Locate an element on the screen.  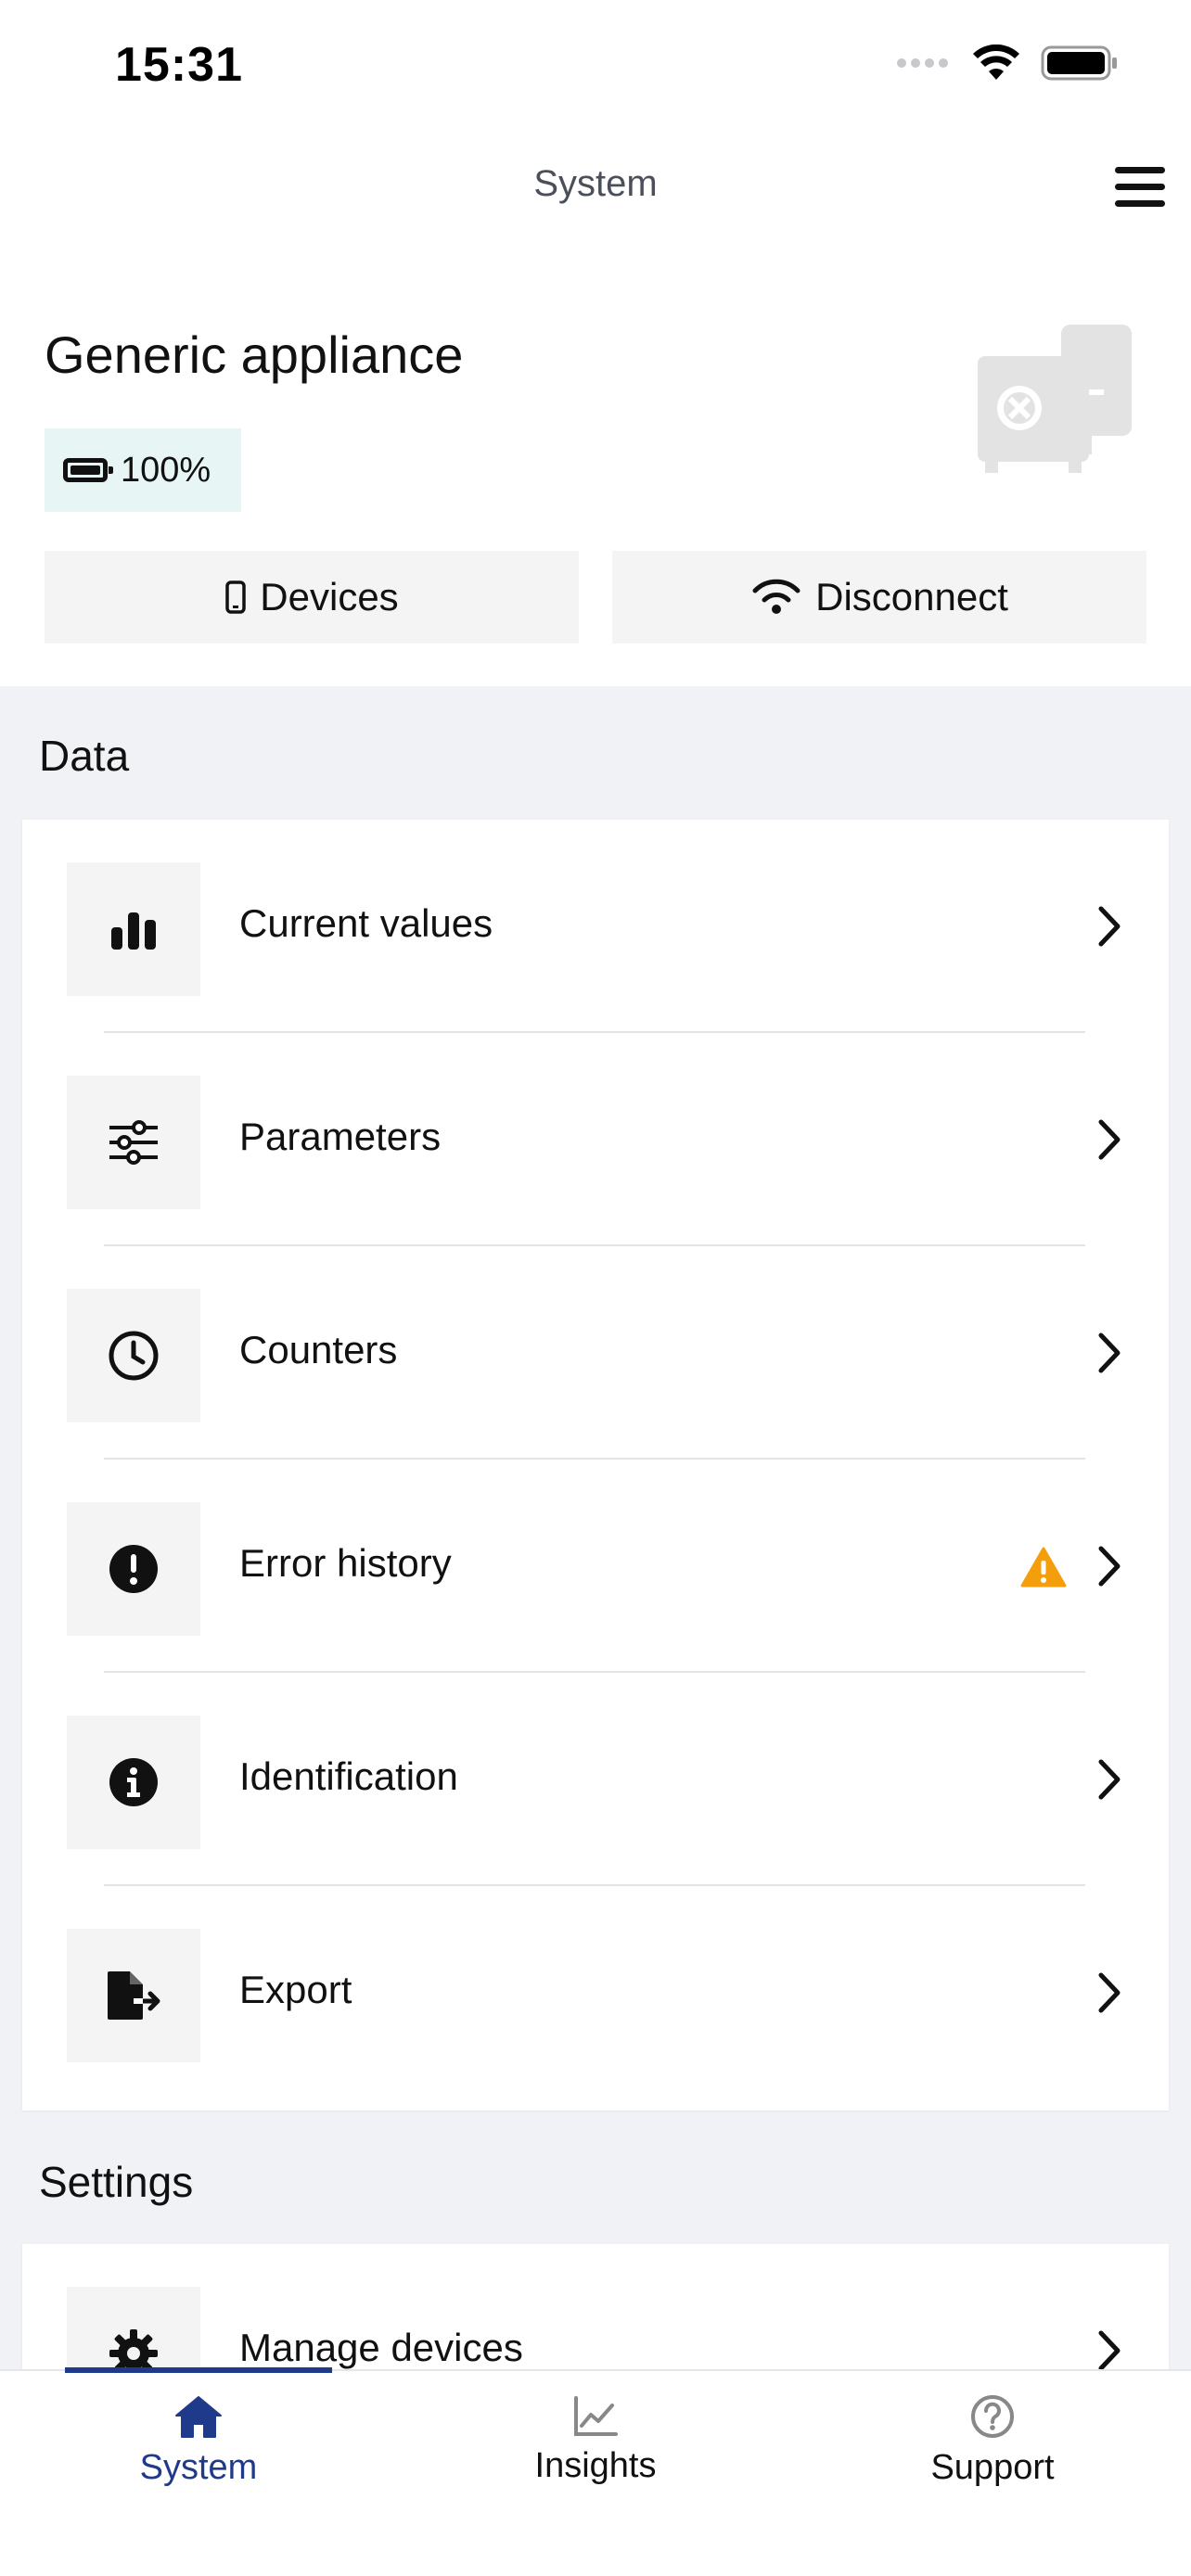
battery-icon is located at coordinates (88, 470).